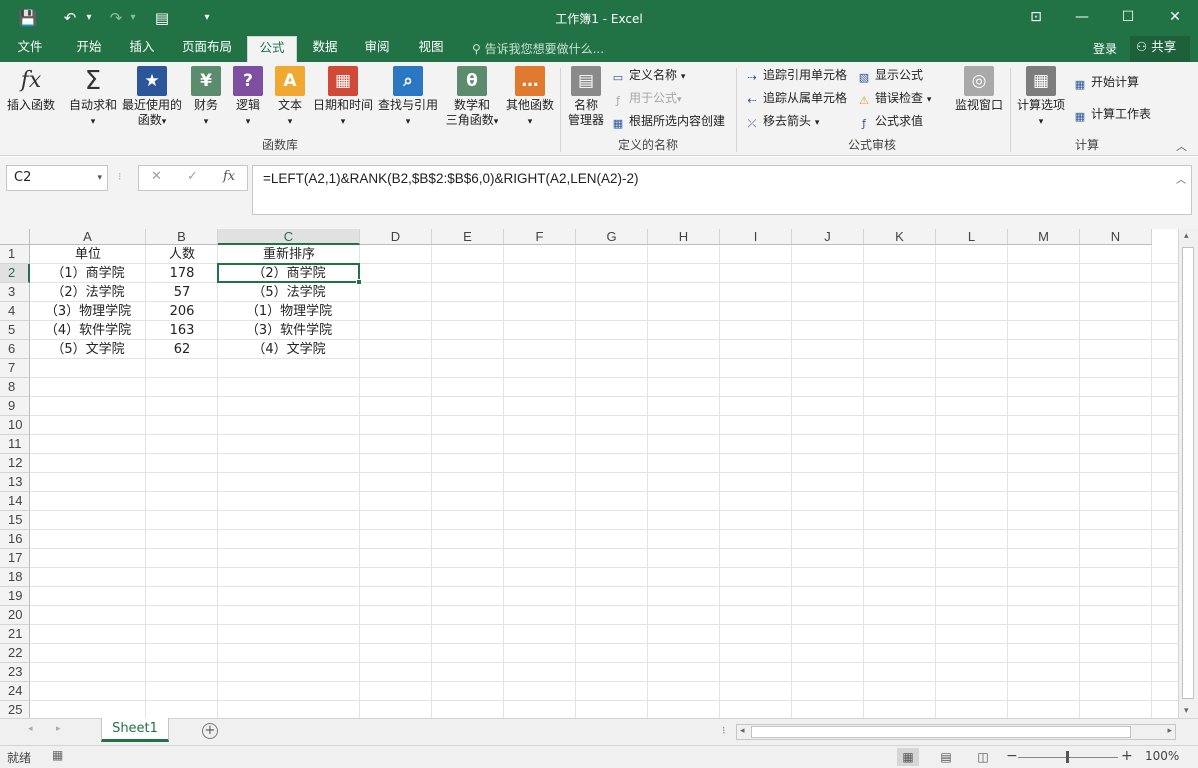  Describe the element at coordinates (983, 757) in the screenshot. I see `page-break-view-icon: ◫` at that location.